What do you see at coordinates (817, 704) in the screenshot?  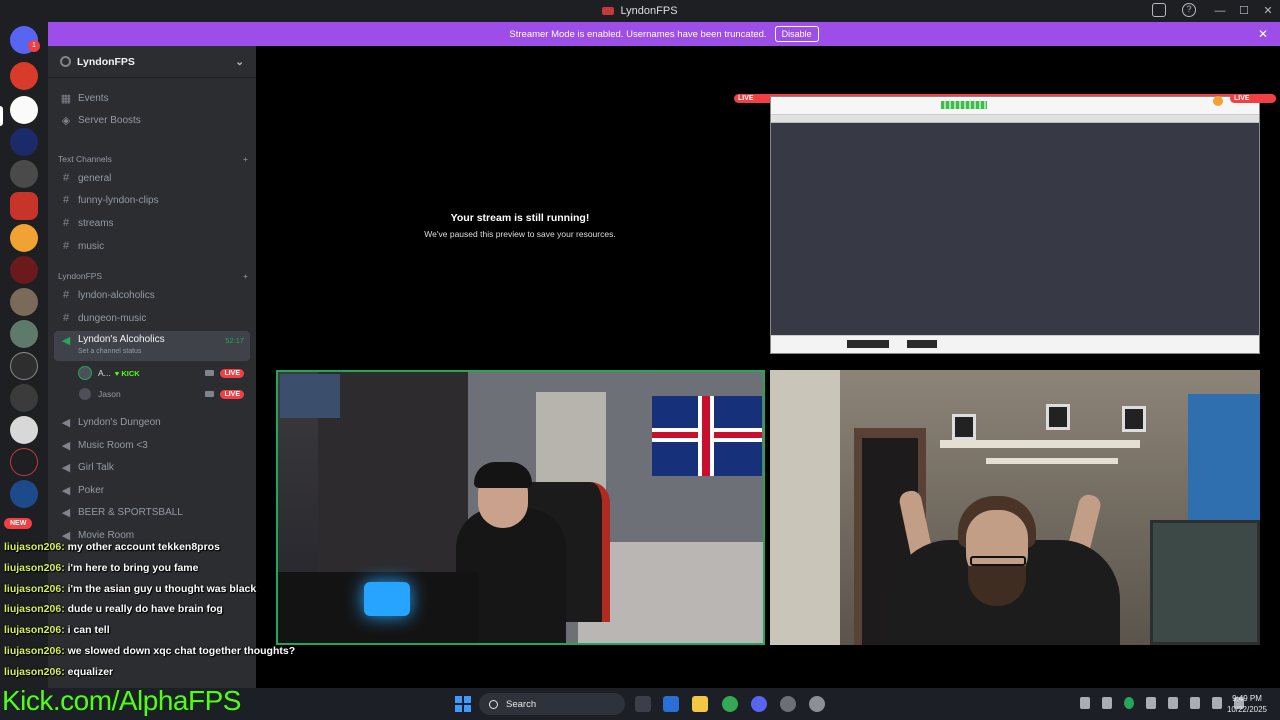 I see `settings-icon` at bounding box center [817, 704].